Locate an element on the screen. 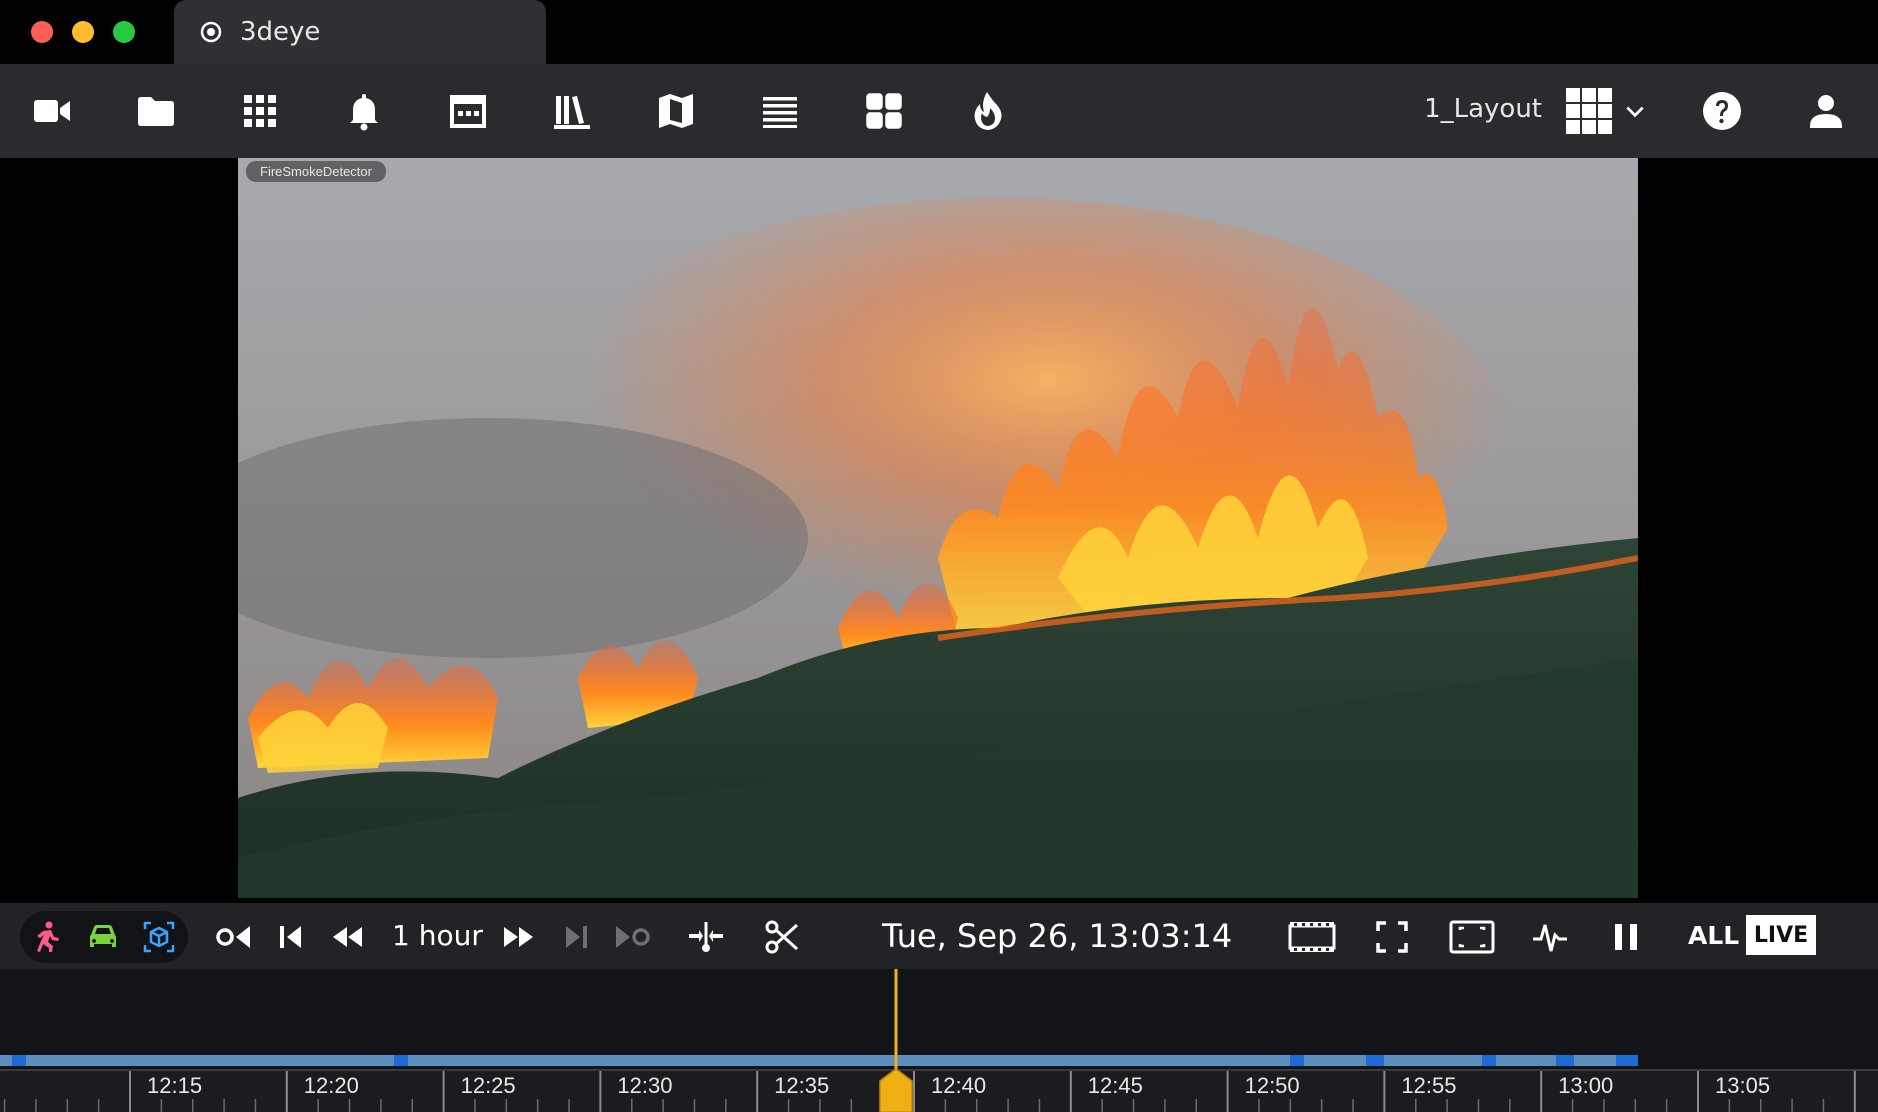  minimize-window-button is located at coordinates (83, 32).